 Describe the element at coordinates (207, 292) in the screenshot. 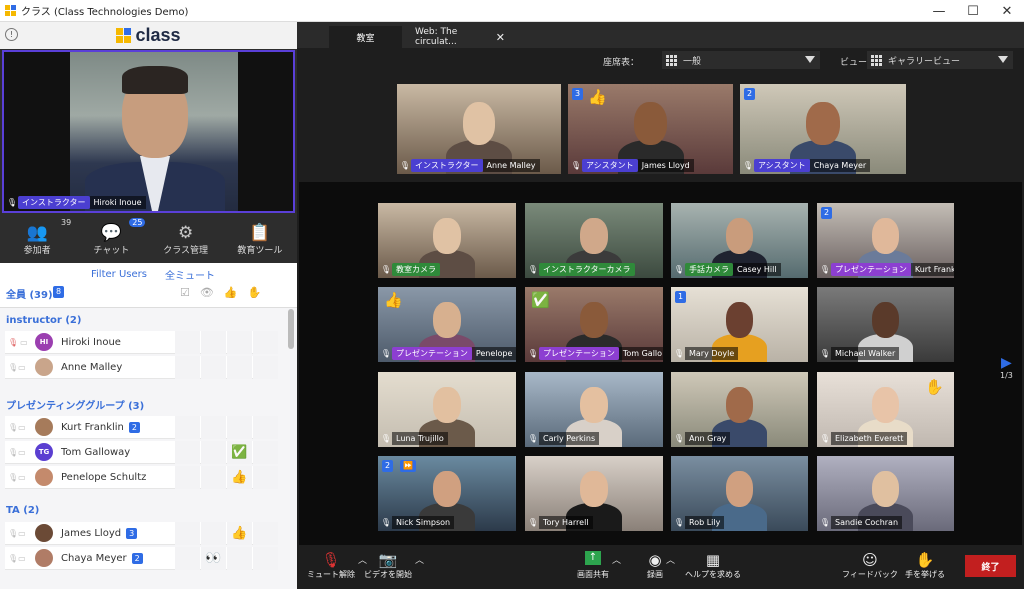

I see `eye-filter-icon: 👁` at that location.